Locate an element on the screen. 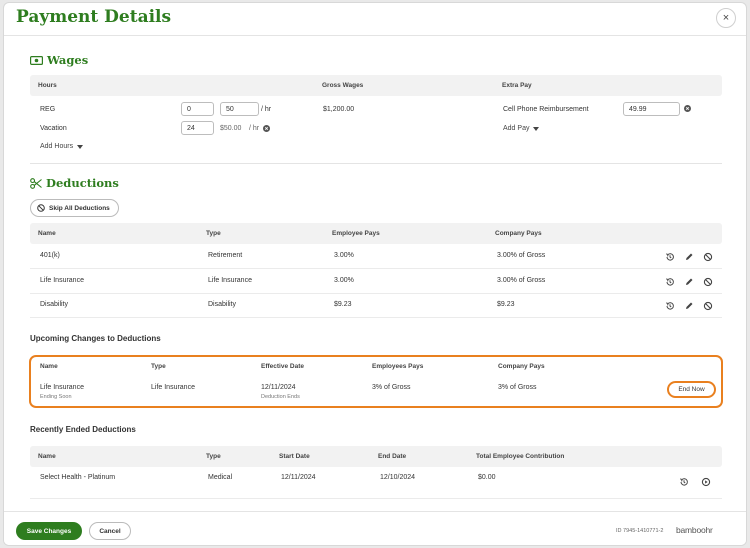  vacation-rate: $50.00 is located at coordinates (231, 128).